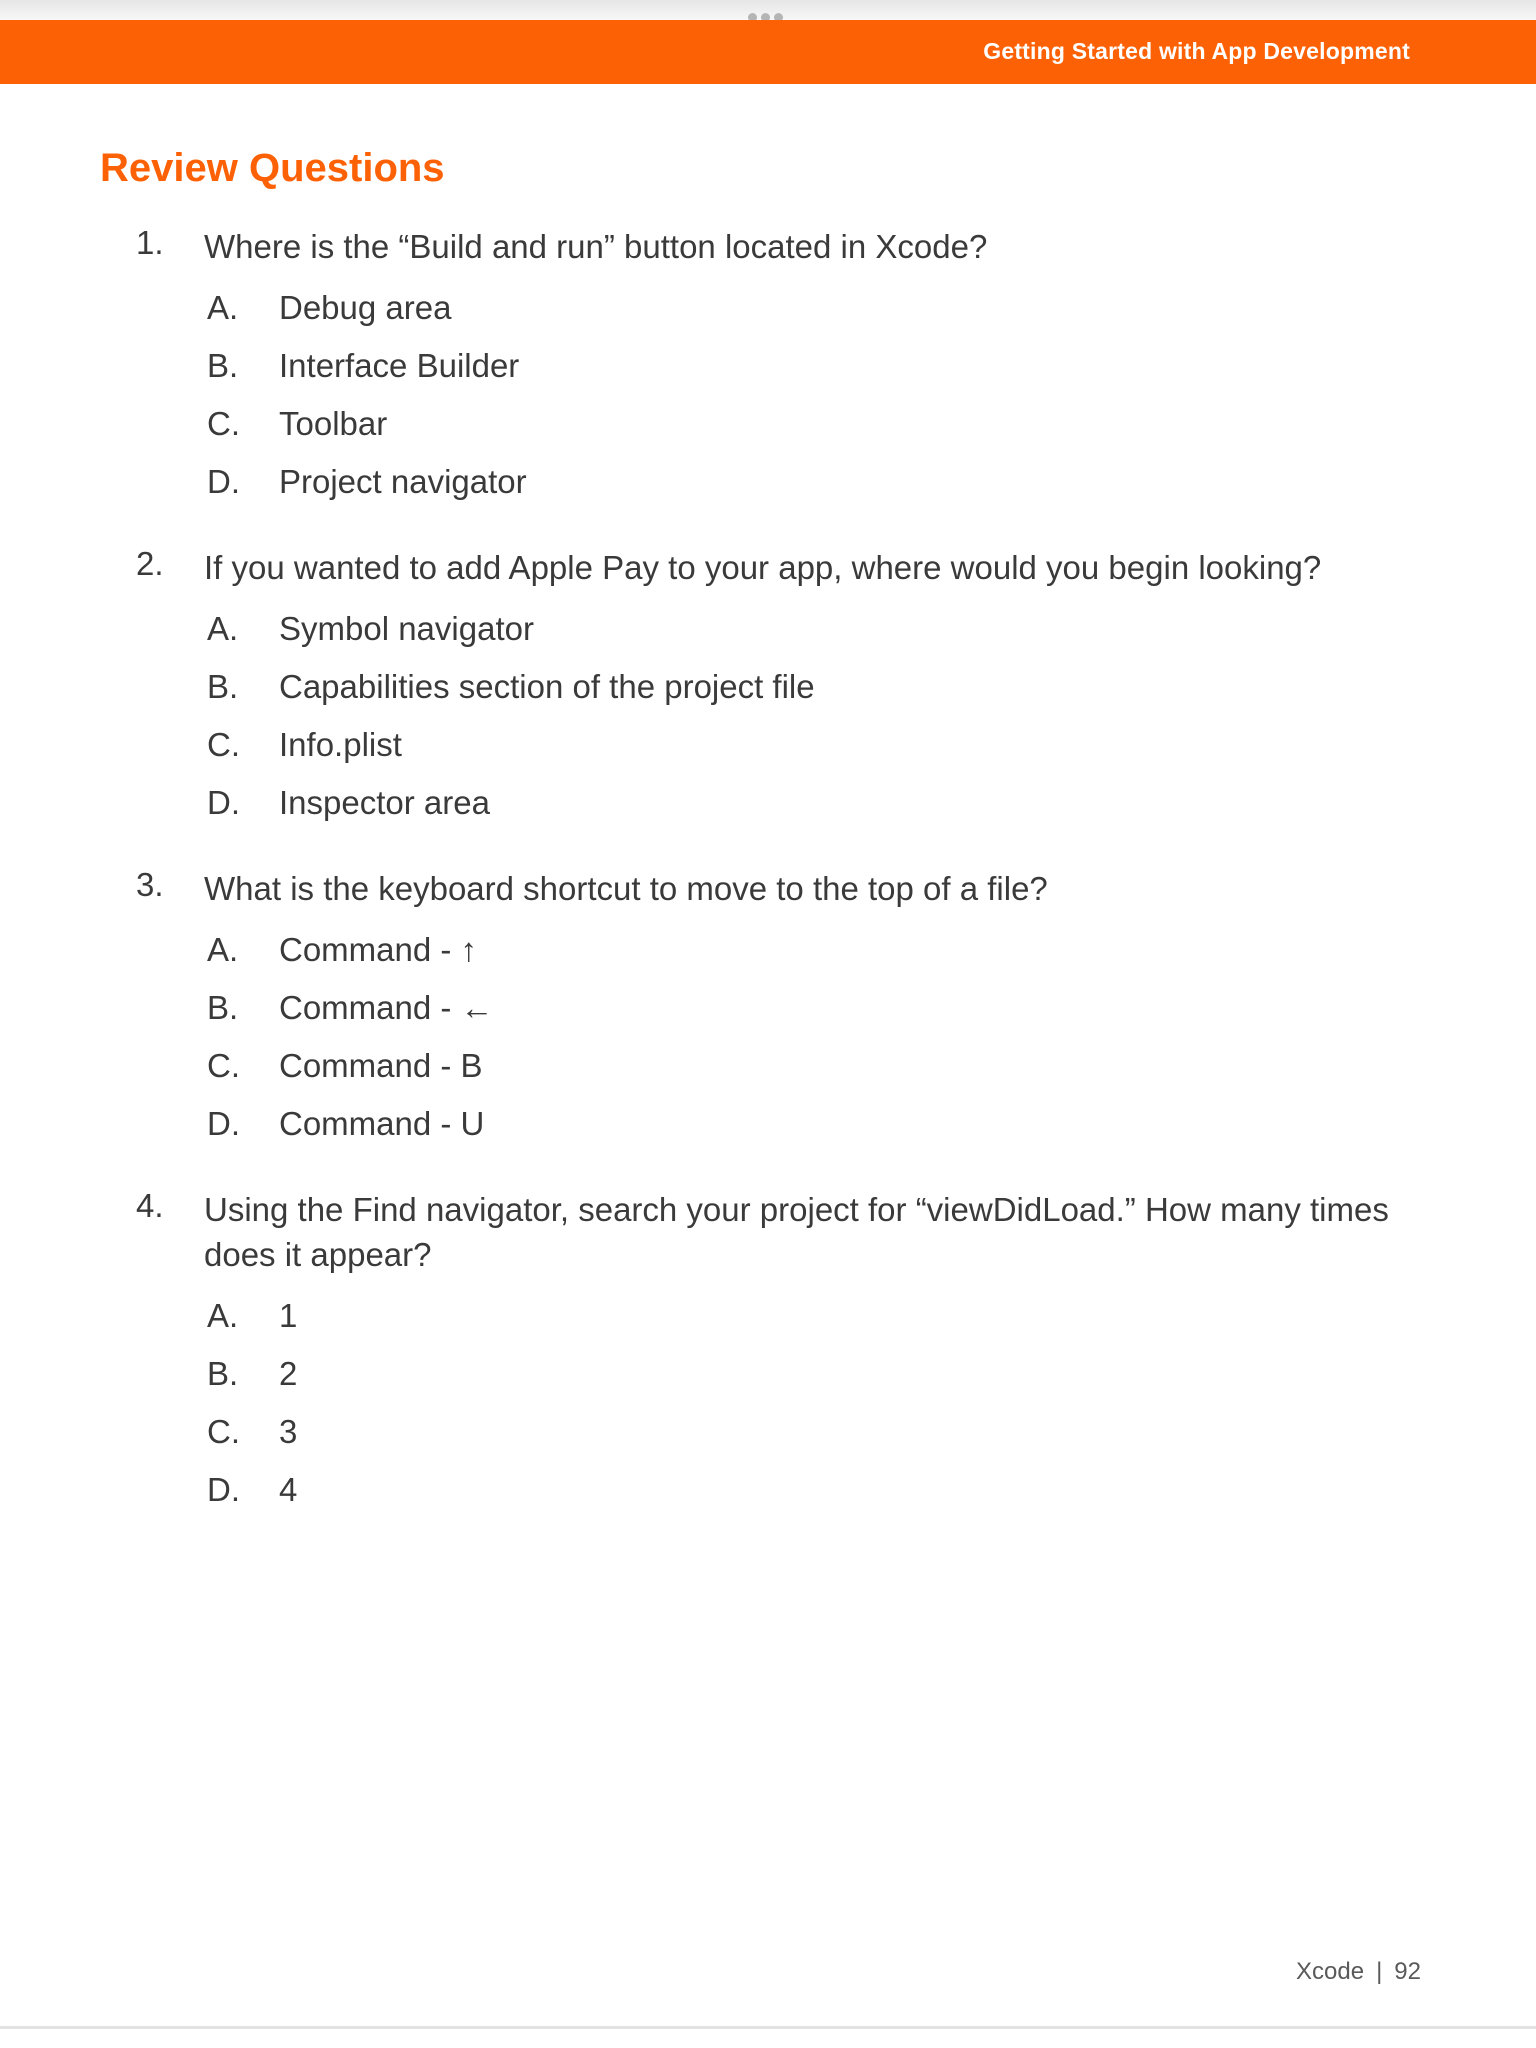 This screenshot has width=1536, height=2048. What do you see at coordinates (288, 1315) in the screenshot?
I see `option-text: 1` at bounding box center [288, 1315].